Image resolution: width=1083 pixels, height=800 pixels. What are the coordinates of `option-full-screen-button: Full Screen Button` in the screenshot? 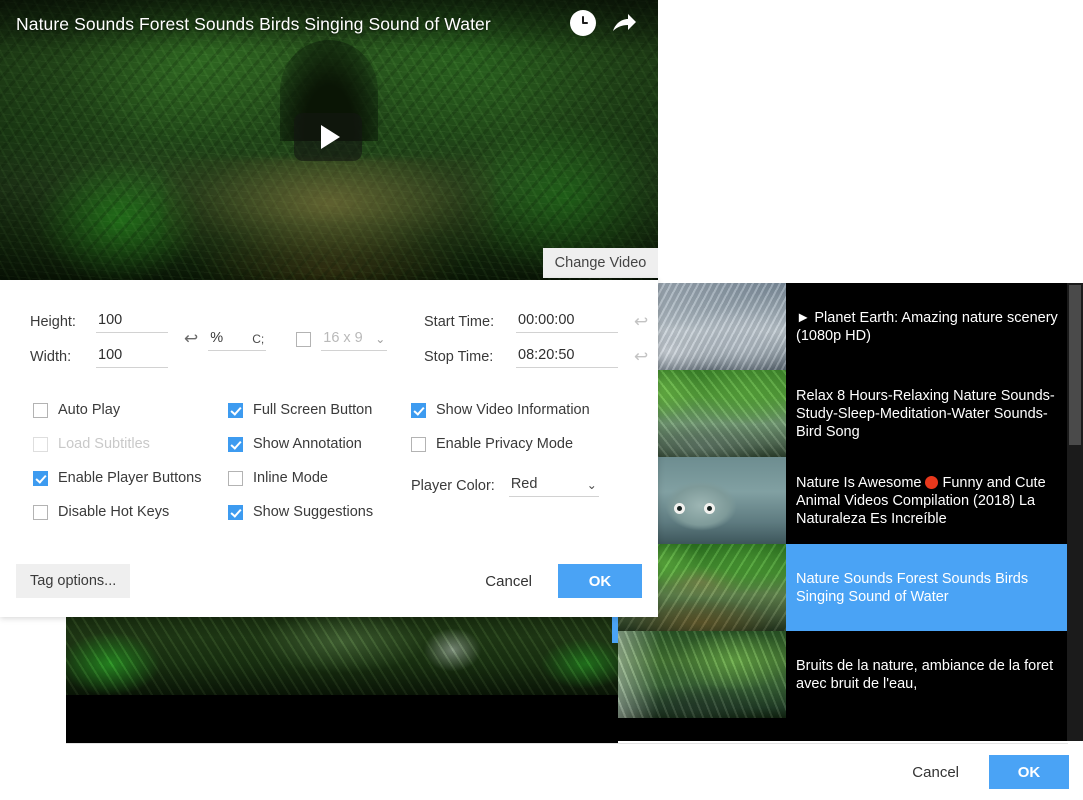 It's located at (300, 410).